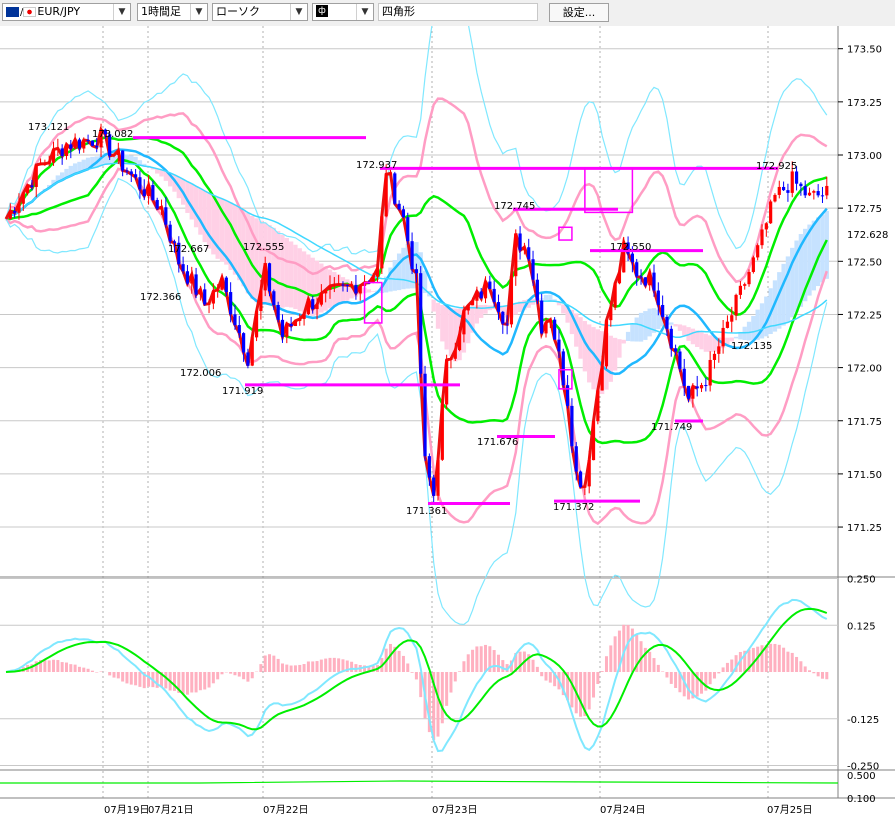  Describe the element at coordinates (609, 190) in the screenshot. I see `drawn-rectangle` at that location.